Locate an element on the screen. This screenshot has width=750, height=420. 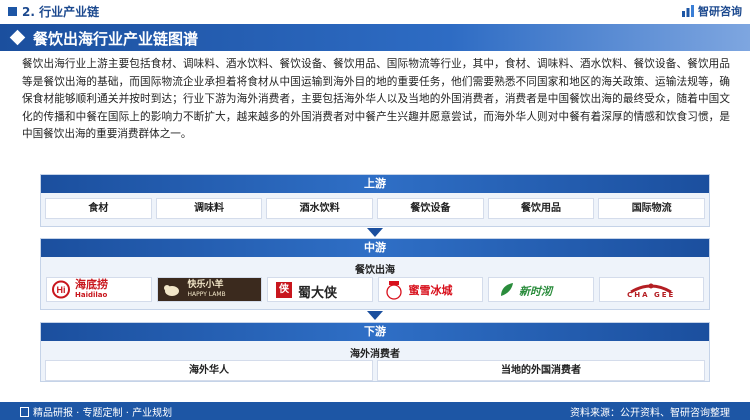
midstream-subtitle: 餐饮出海 is located at coordinates (375, 270).